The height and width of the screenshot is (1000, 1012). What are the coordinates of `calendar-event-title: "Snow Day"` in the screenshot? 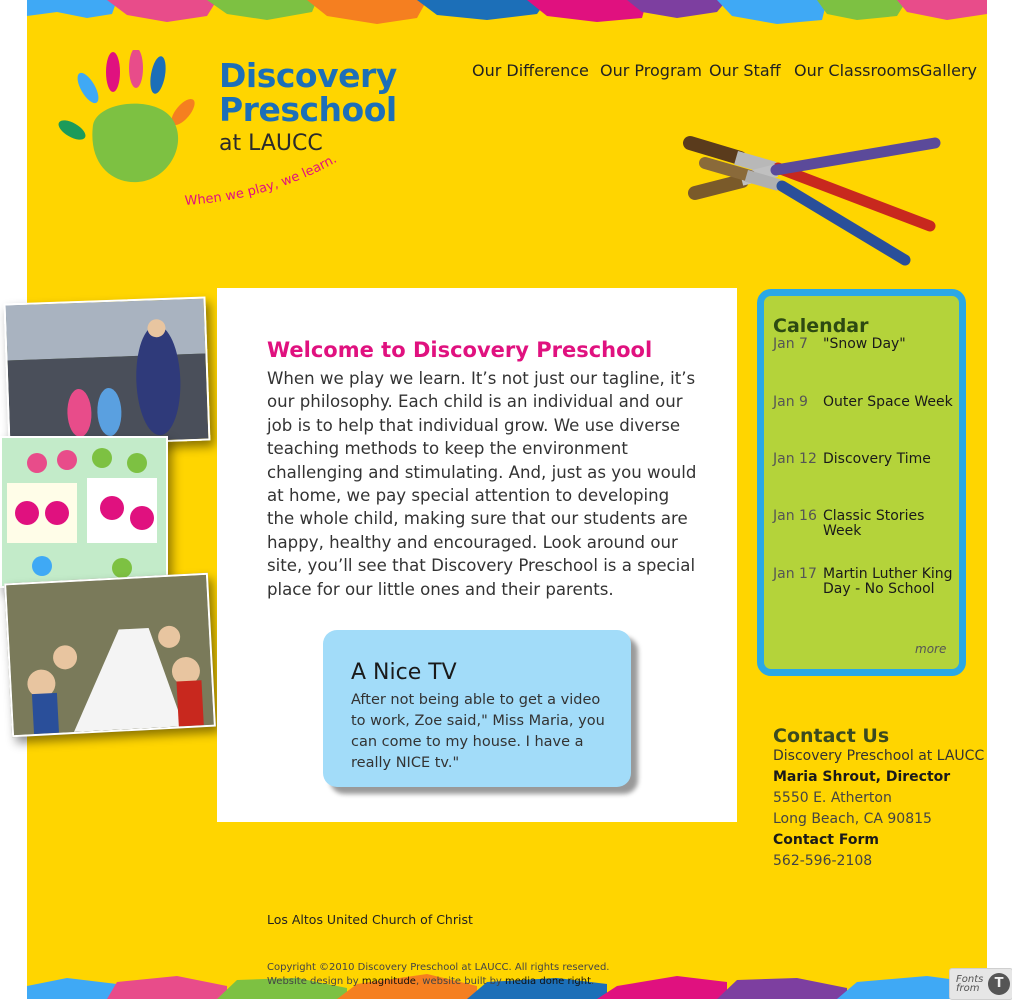 It's located at (891, 344).